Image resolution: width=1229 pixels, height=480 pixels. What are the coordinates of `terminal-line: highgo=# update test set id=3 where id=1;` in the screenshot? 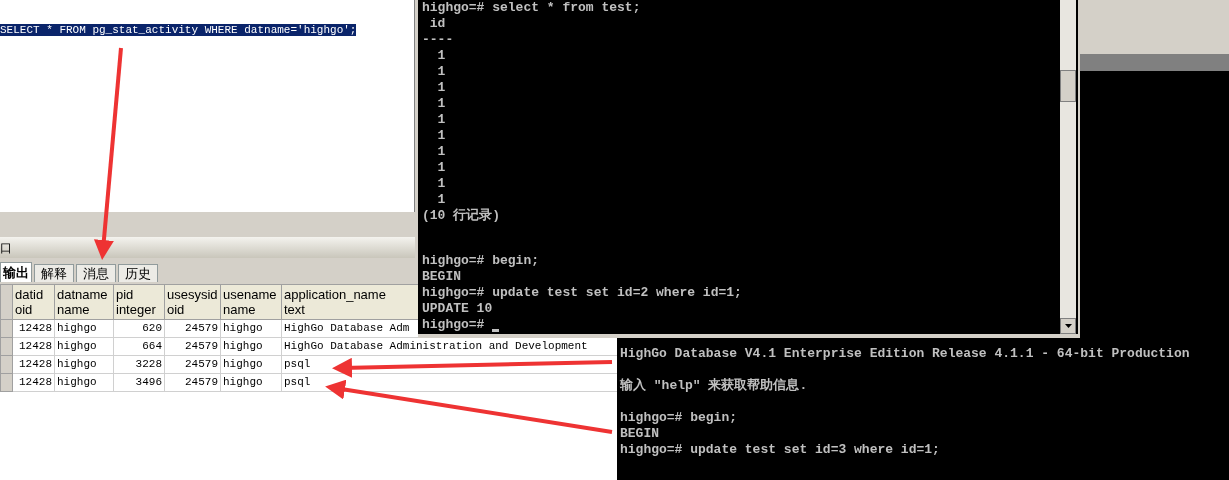 It's located at (780, 450).